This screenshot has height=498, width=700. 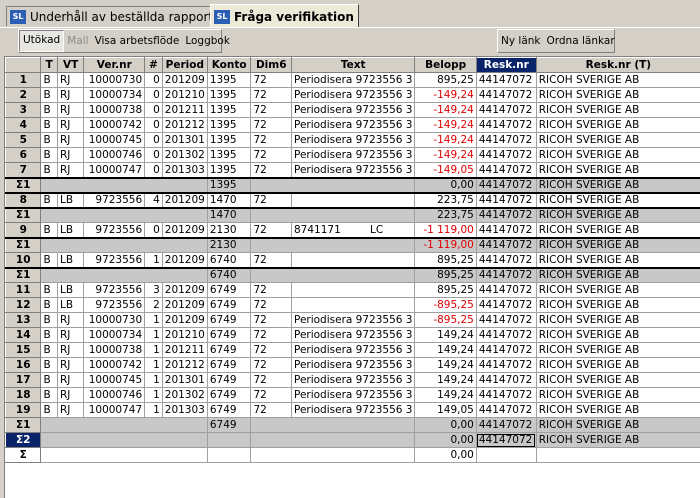 I want to click on sum-konto: 6740, so click(x=229, y=275).